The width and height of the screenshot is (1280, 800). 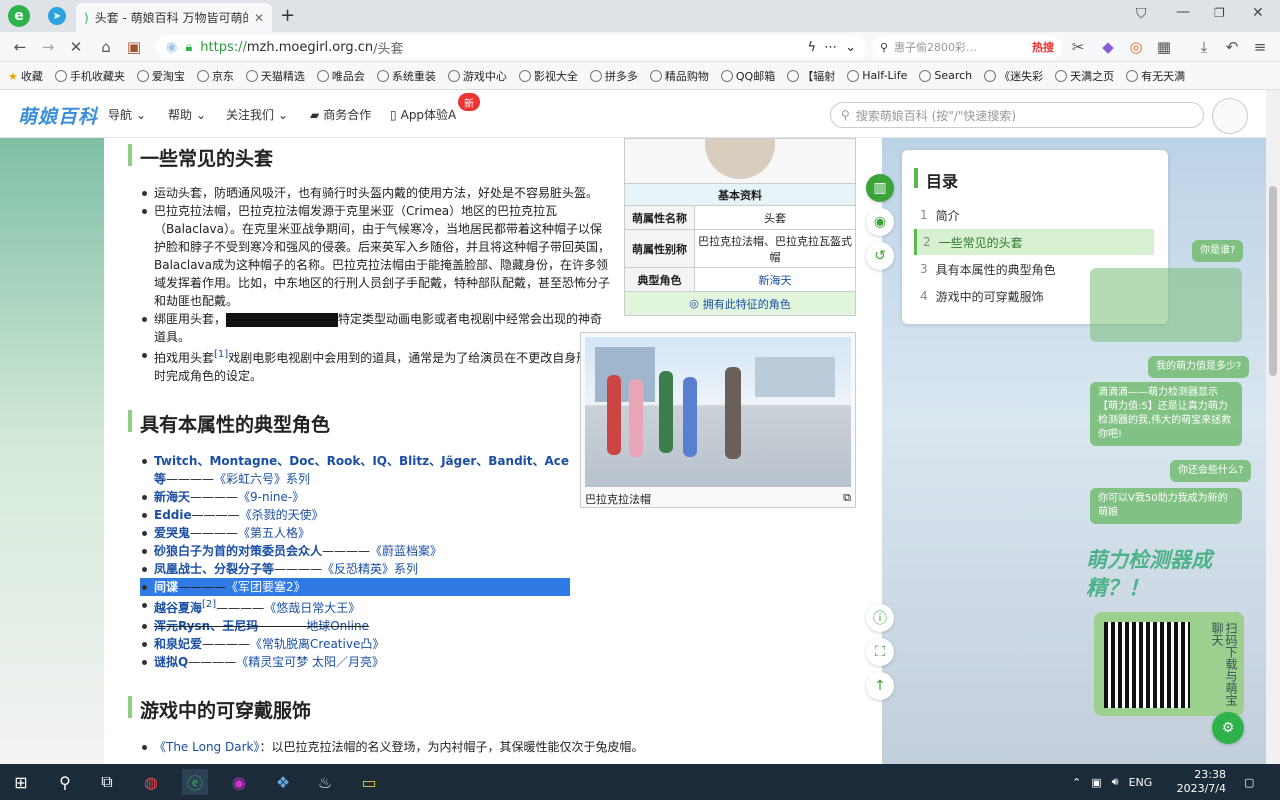 I want to click on site-logo: 萌娘百科, so click(x=58, y=115).